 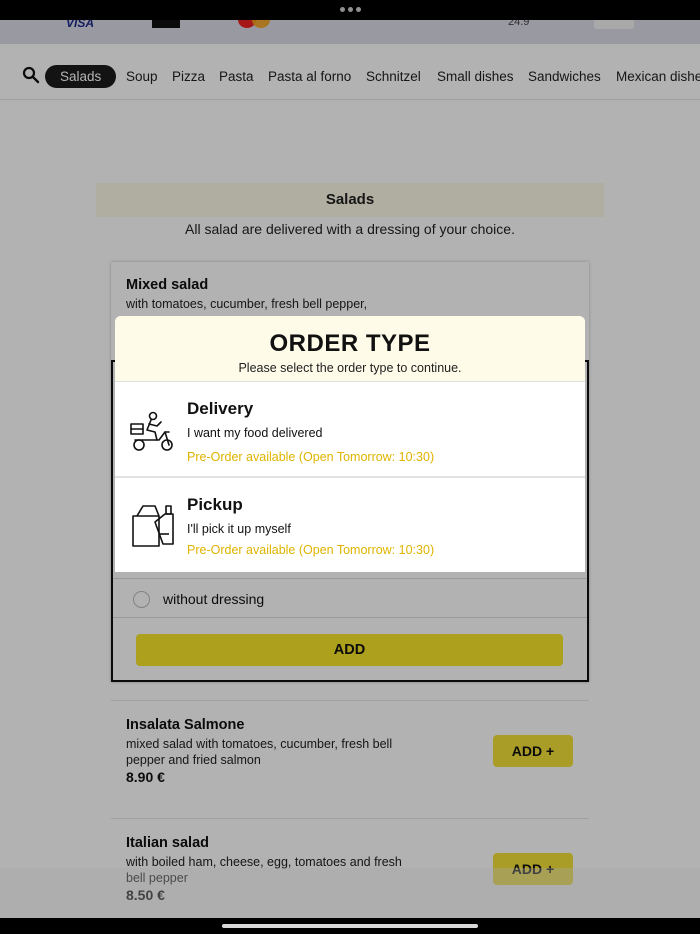 I want to click on option-title: Pickup, so click(x=215, y=504).